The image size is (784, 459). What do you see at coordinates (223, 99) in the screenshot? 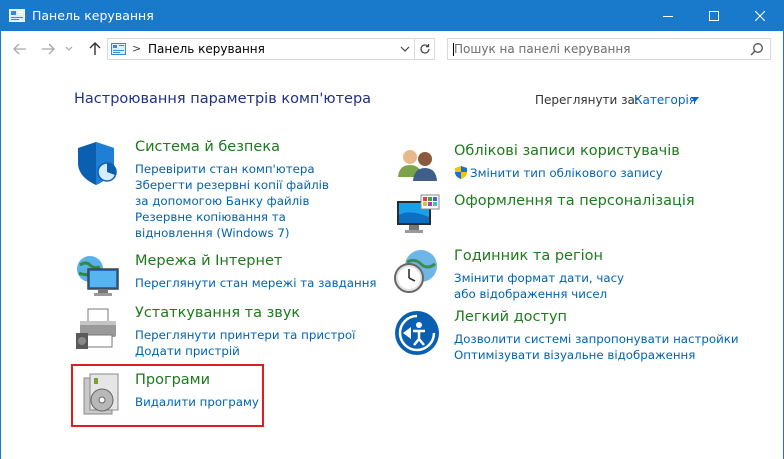
I see `page-title: Настроювання параметрів комп'ютера` at bounding box center [223, 99].